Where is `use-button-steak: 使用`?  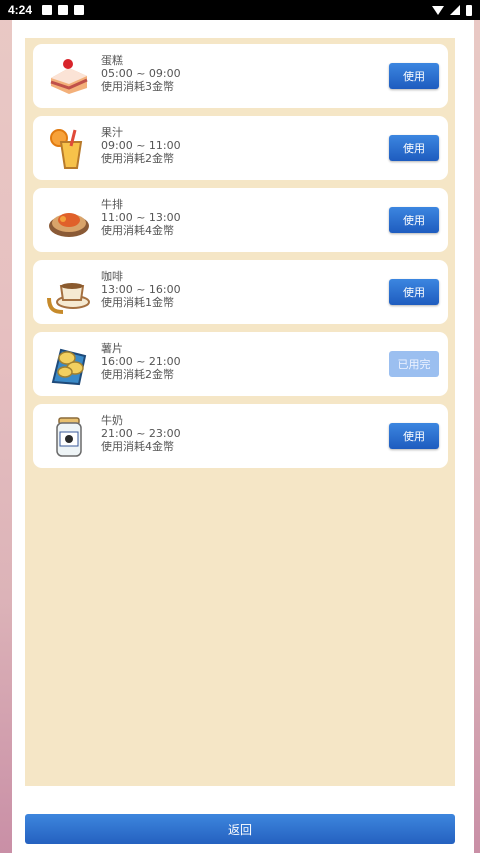
use-button-steak: 使用 is located at coordinates (414, 220).